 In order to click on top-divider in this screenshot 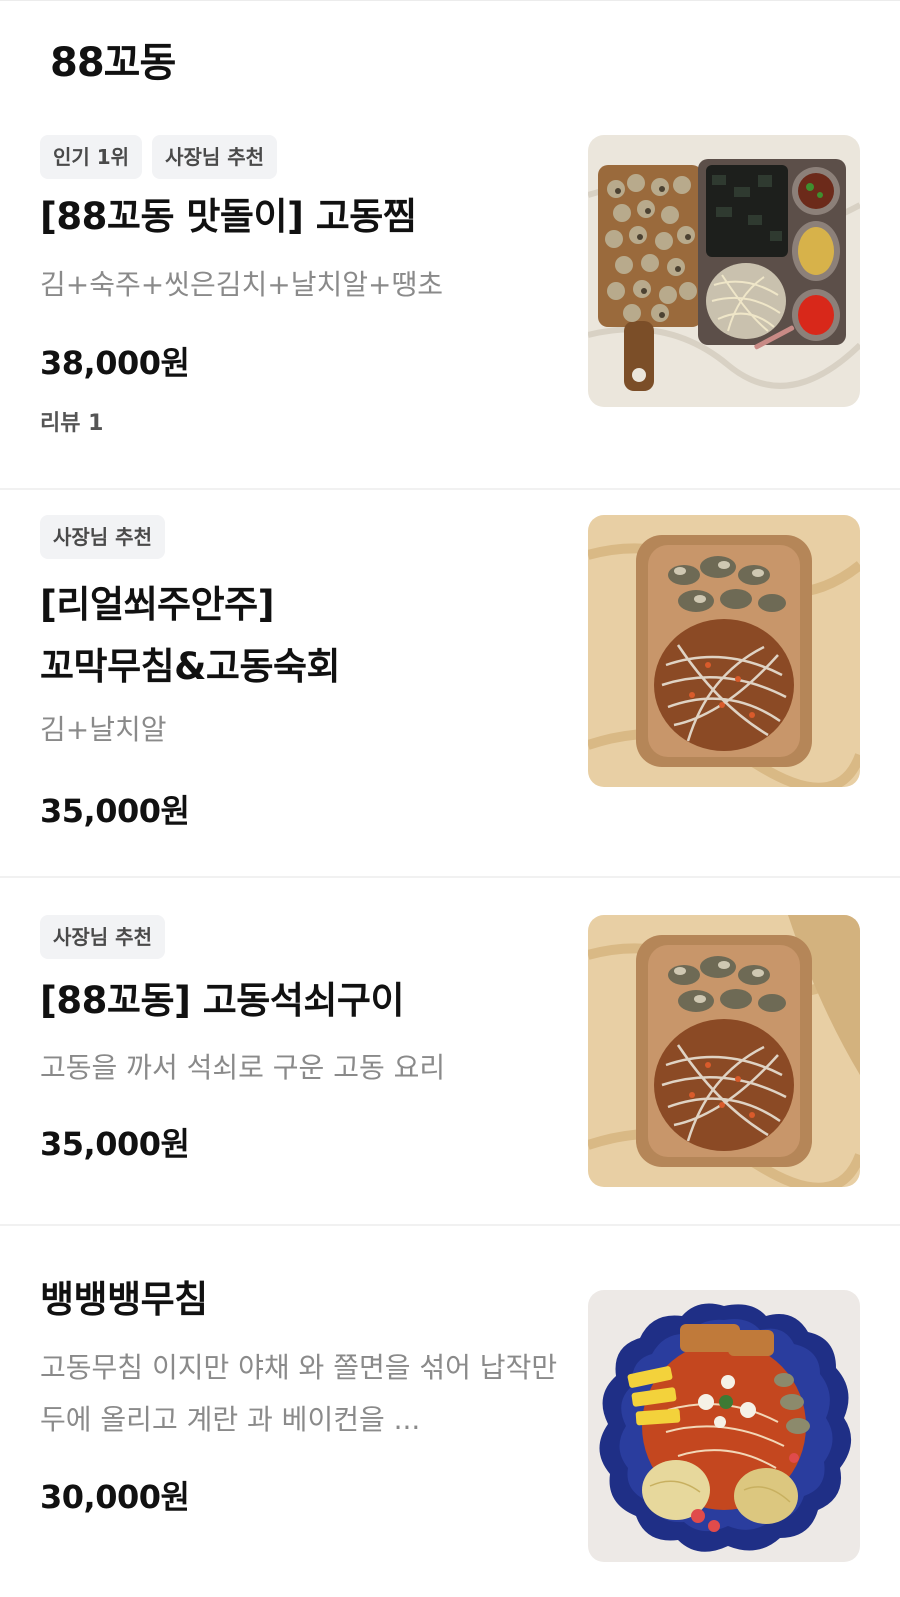, I will do `click(450, 0)`.